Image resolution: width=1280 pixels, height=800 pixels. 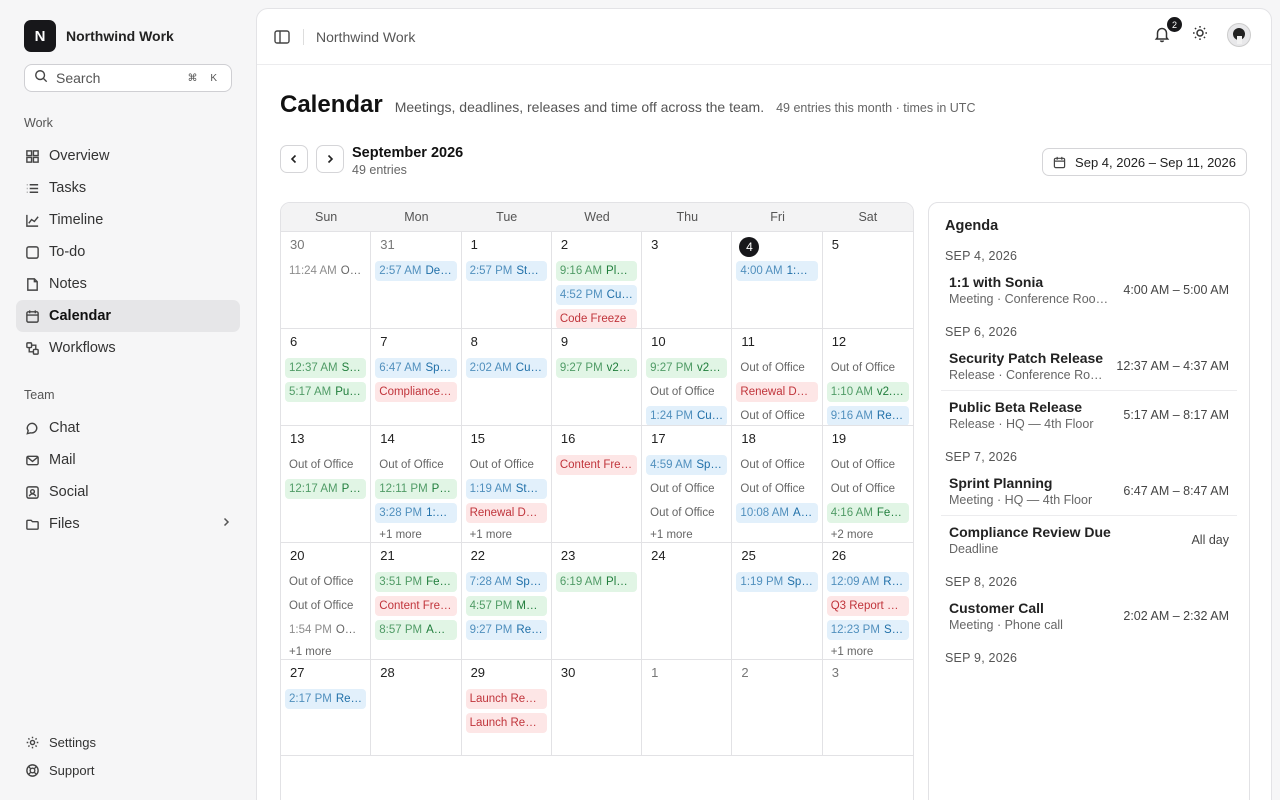 What do you see at coordinates (416, 392) in the screenshot?
I see `calendar-event: Compliance Review Due` at bounding box center [416, 392].